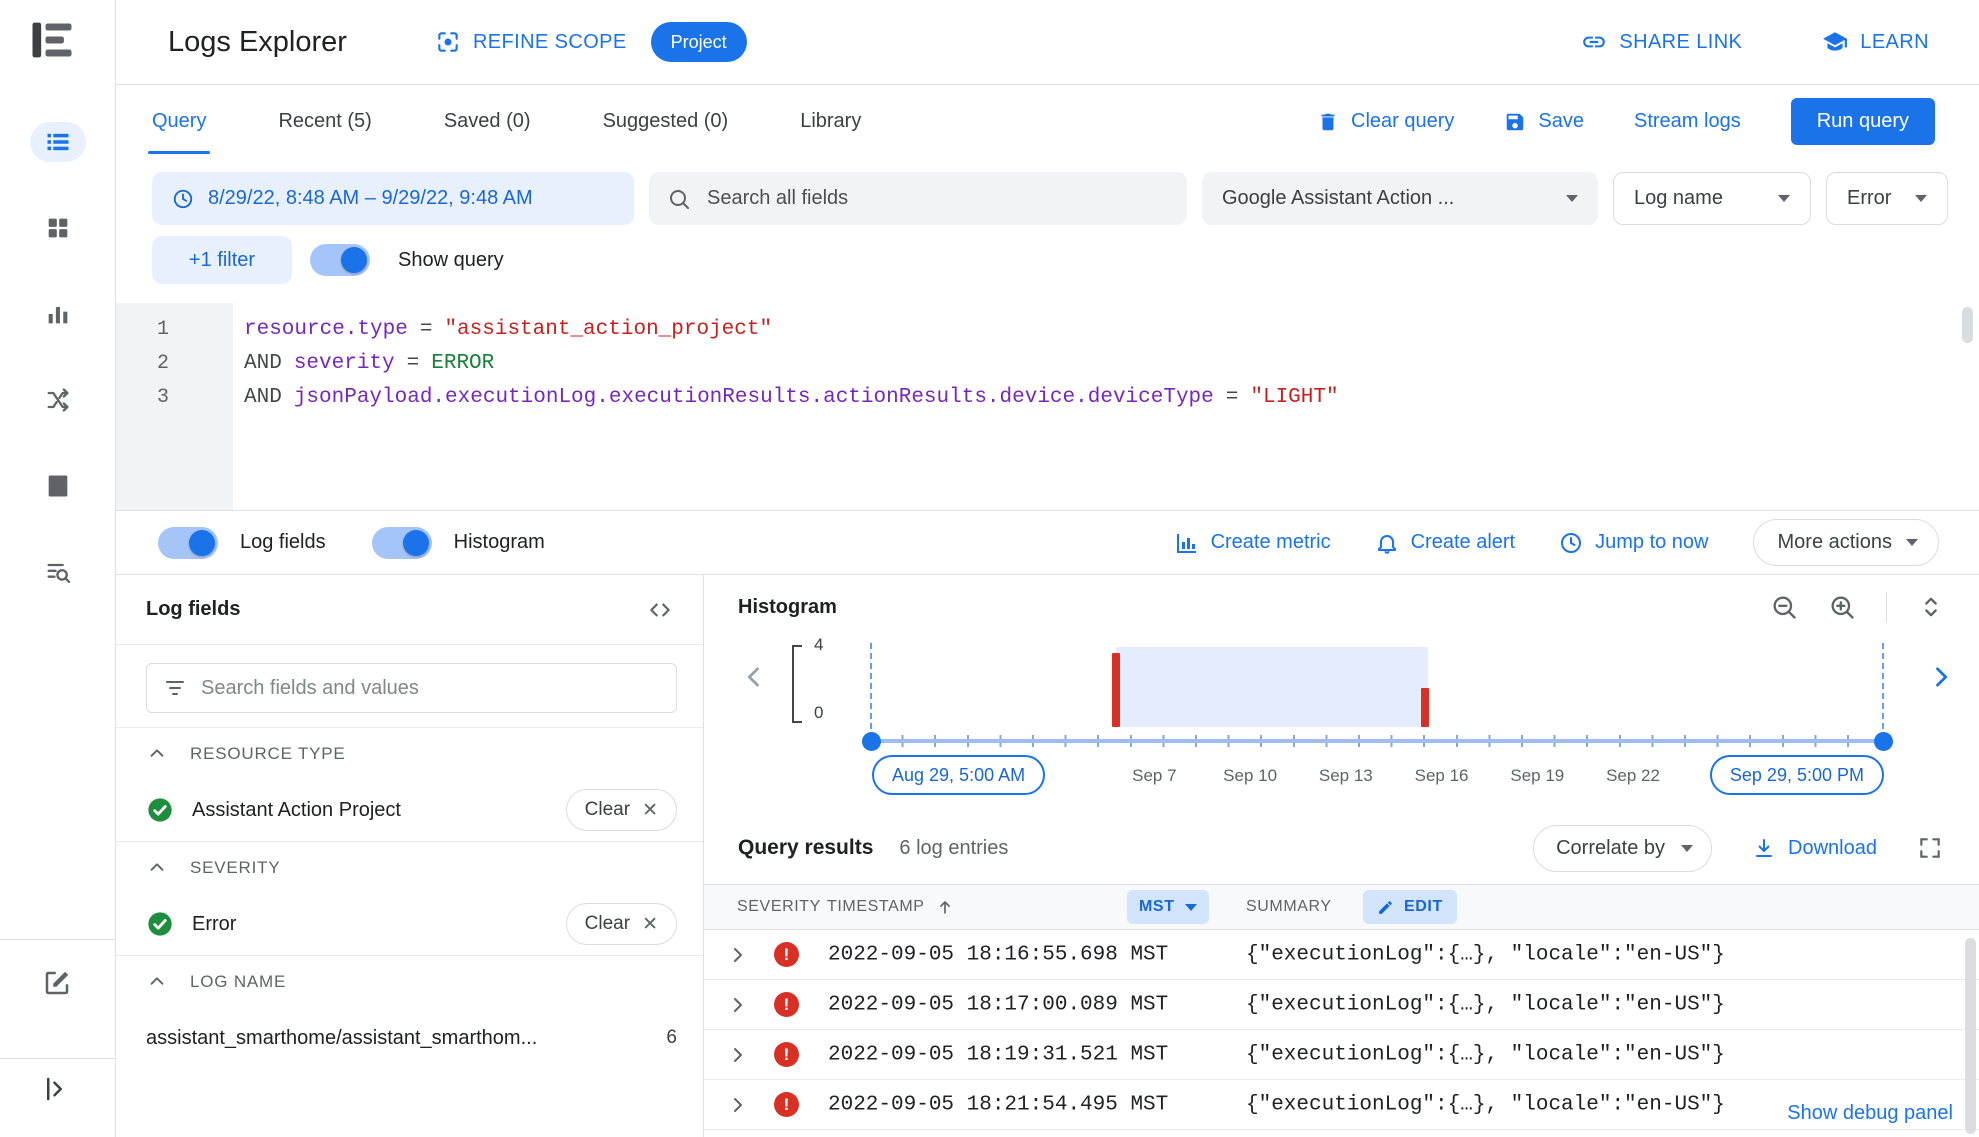 The width and height of the screenshot is (1979, 1137). I want to click on sidebar-item-logs-storage, so click(58, 486).